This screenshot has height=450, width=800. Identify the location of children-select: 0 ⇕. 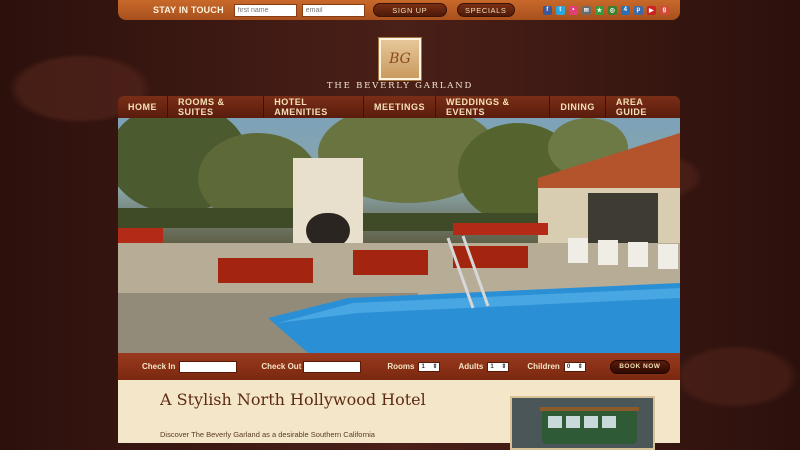
(574, 366).